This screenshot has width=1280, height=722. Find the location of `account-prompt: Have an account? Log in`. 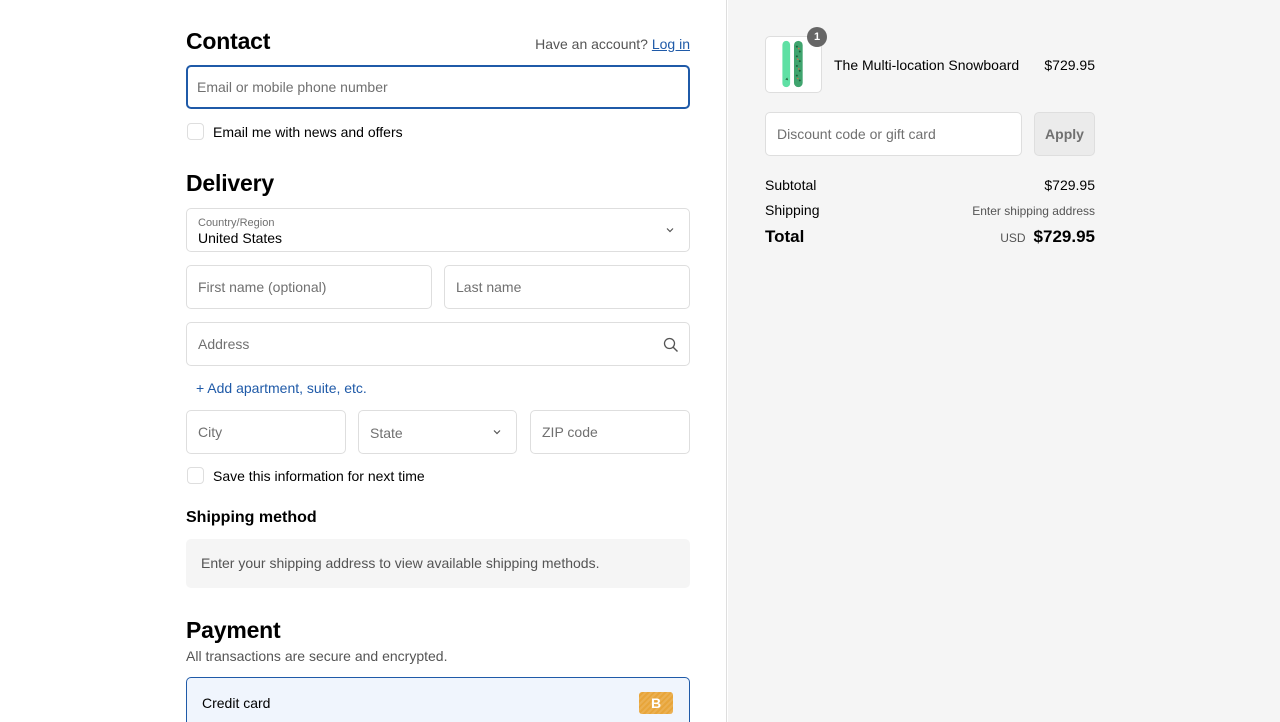

account-prompt: Have an account? Log in is located at coordinates (612, 44).